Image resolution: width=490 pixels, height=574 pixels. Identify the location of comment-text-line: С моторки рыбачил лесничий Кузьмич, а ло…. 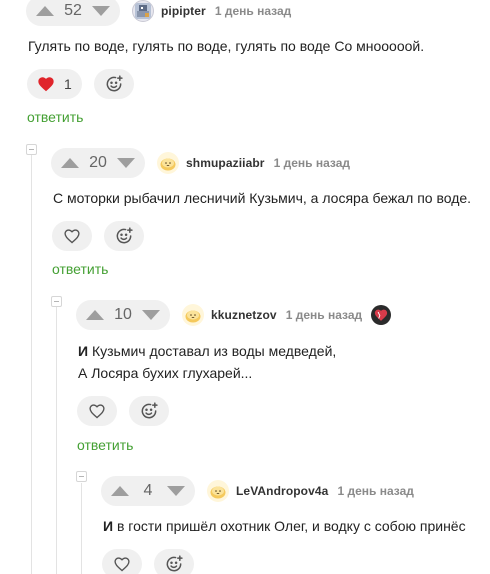
(262, 198).